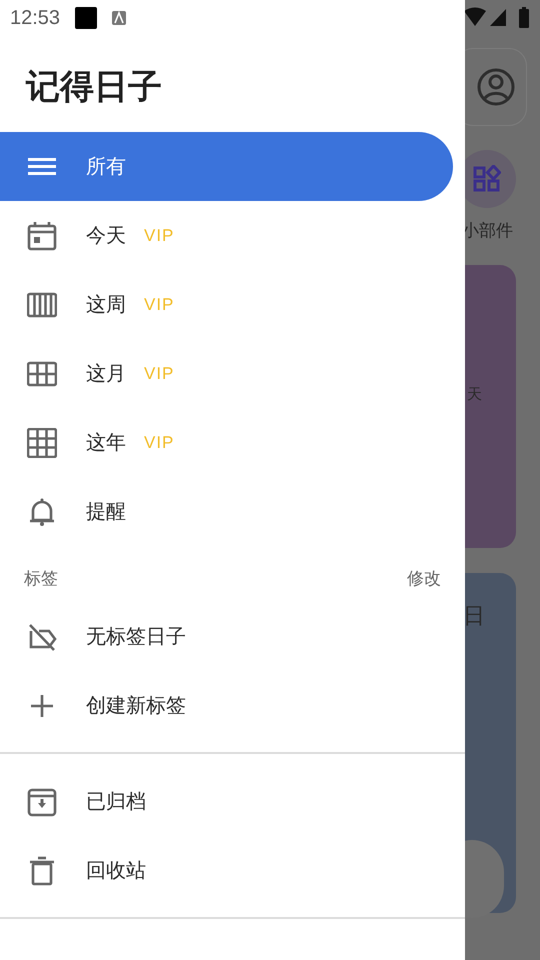  Describe the element at coordinates (42, 305) in the screenshot. I see `week-columns-icon` at that location.